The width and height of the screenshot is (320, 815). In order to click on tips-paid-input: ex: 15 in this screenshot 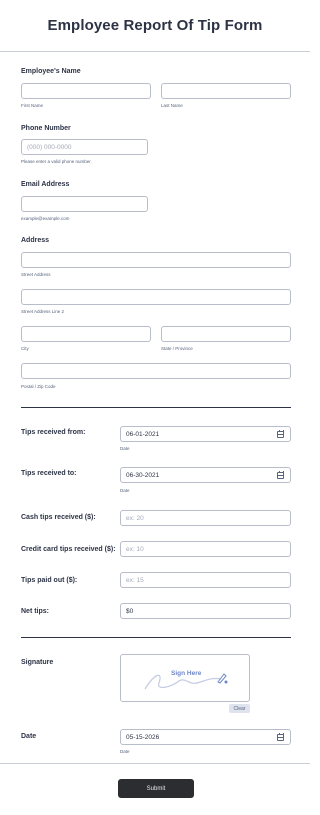, I will do `click(205, 580)`.